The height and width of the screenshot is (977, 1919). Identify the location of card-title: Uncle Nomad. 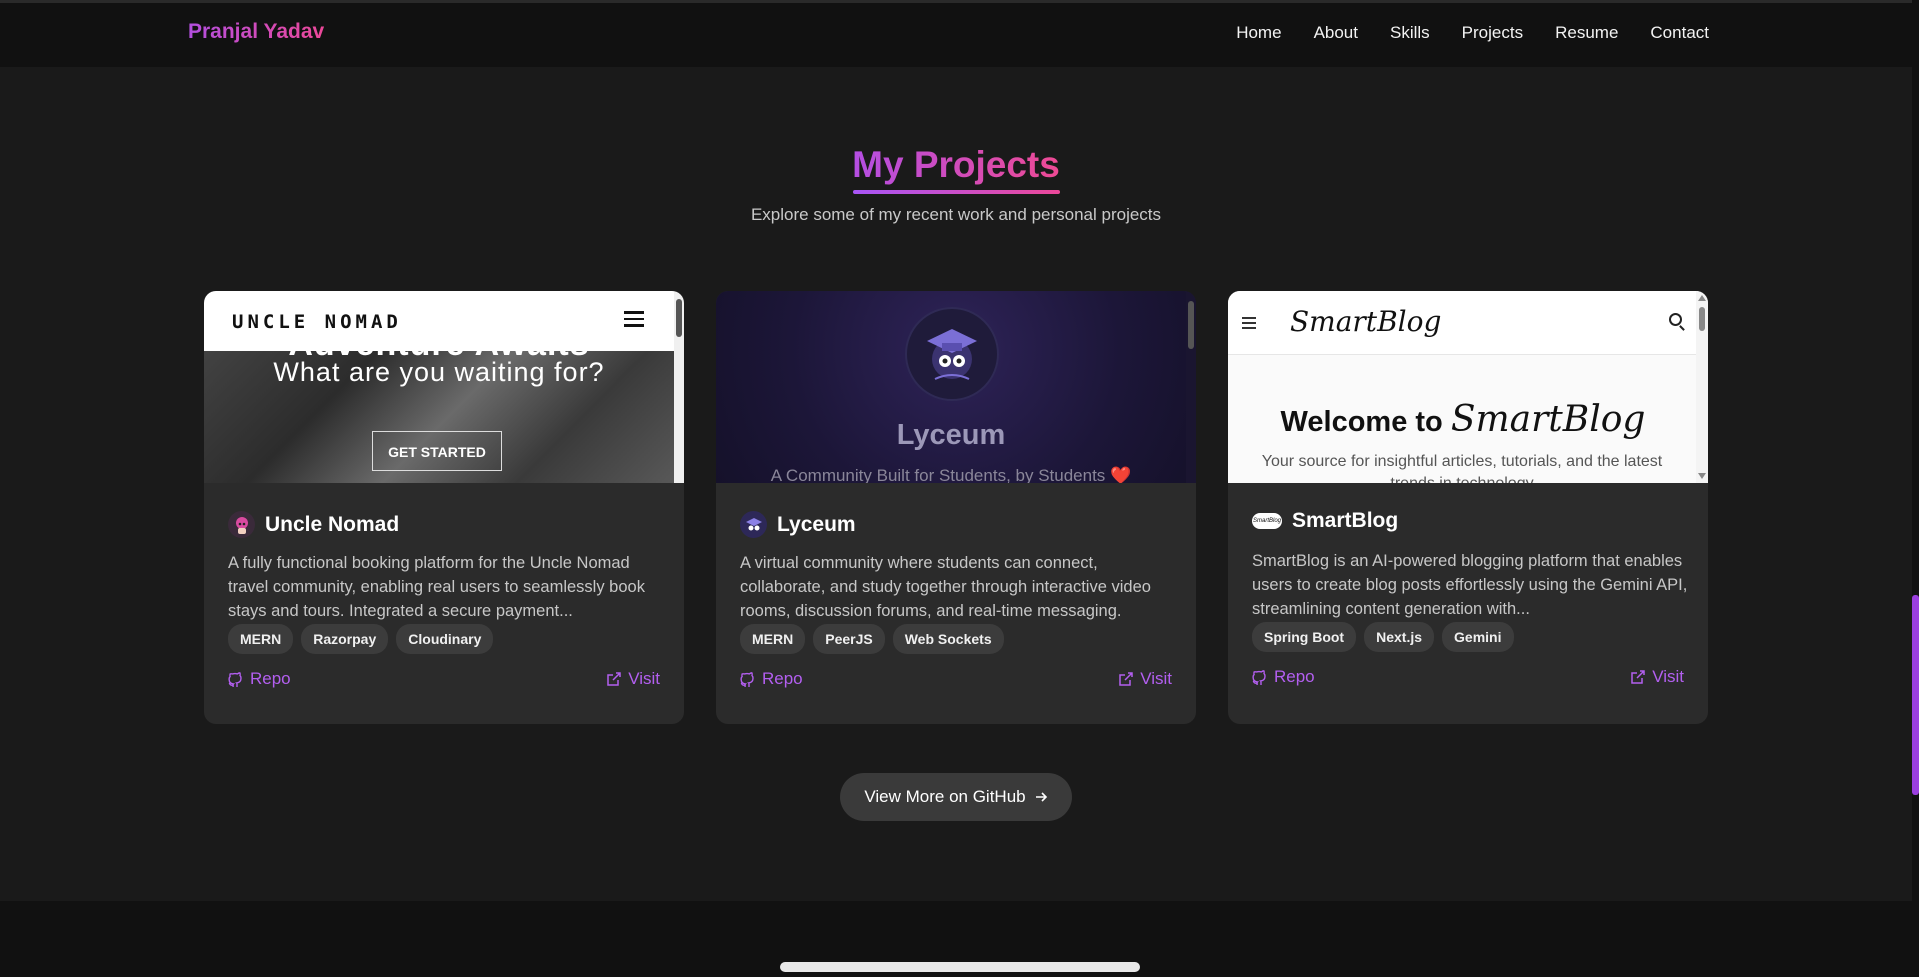
(332, 524).